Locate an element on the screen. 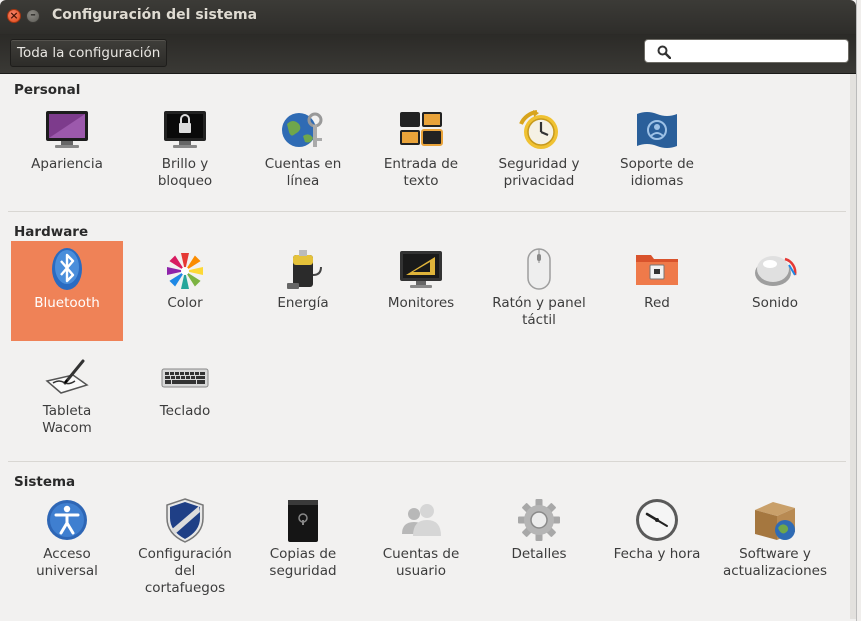 The image size is (861, 621). item-label: Fecha y hora is located at coordinates (657, 554).